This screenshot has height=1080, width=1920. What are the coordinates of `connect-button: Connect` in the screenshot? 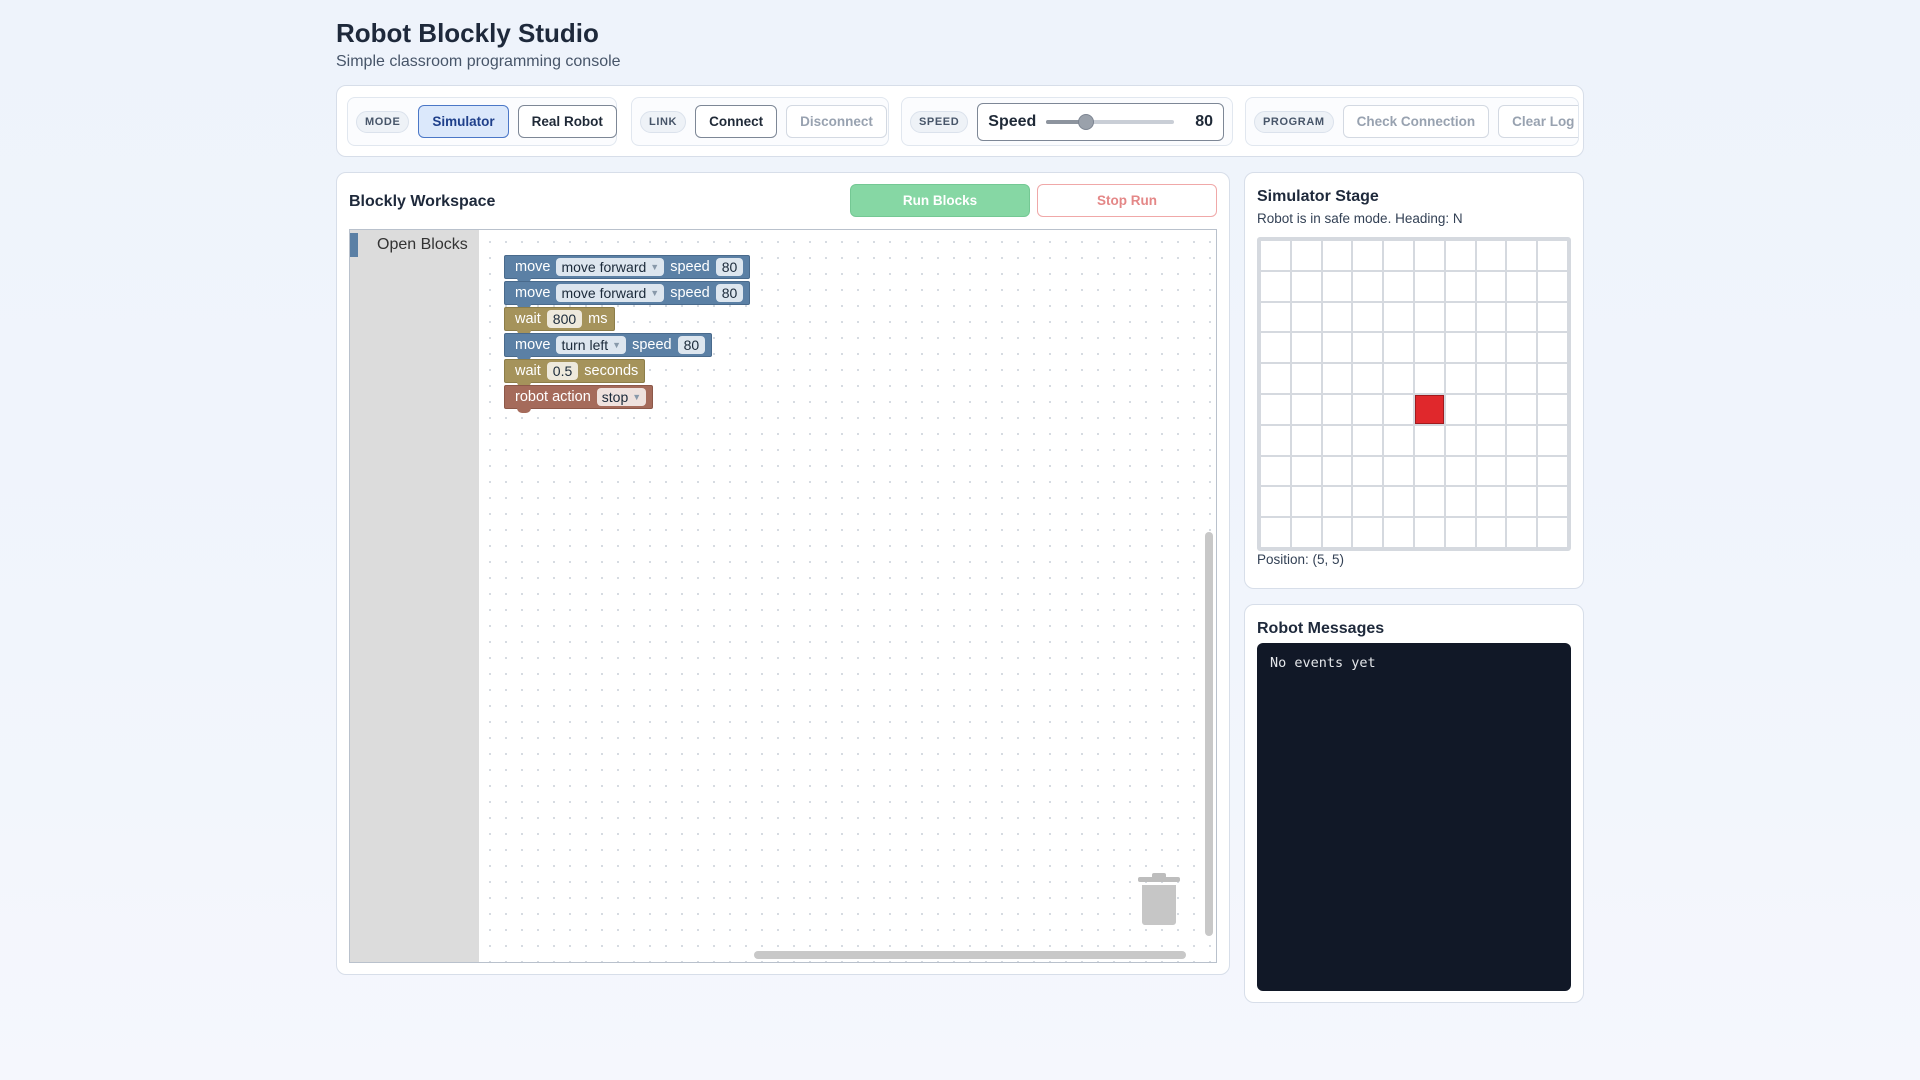 It's located at (736, 121).